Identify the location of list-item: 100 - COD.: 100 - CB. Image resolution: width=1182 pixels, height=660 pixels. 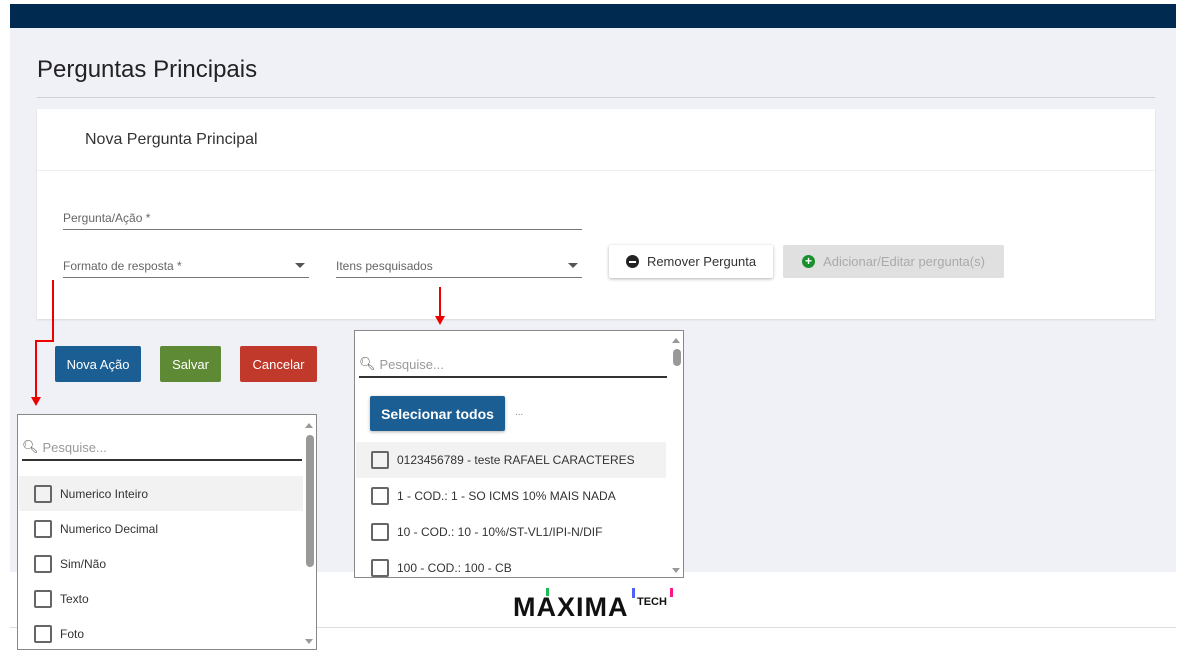
(511, 563).